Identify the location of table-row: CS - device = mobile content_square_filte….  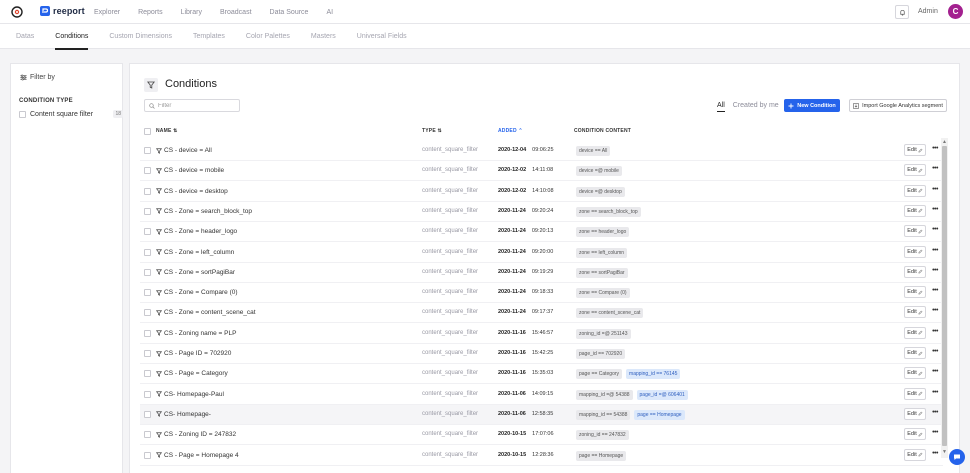
(541, 171).